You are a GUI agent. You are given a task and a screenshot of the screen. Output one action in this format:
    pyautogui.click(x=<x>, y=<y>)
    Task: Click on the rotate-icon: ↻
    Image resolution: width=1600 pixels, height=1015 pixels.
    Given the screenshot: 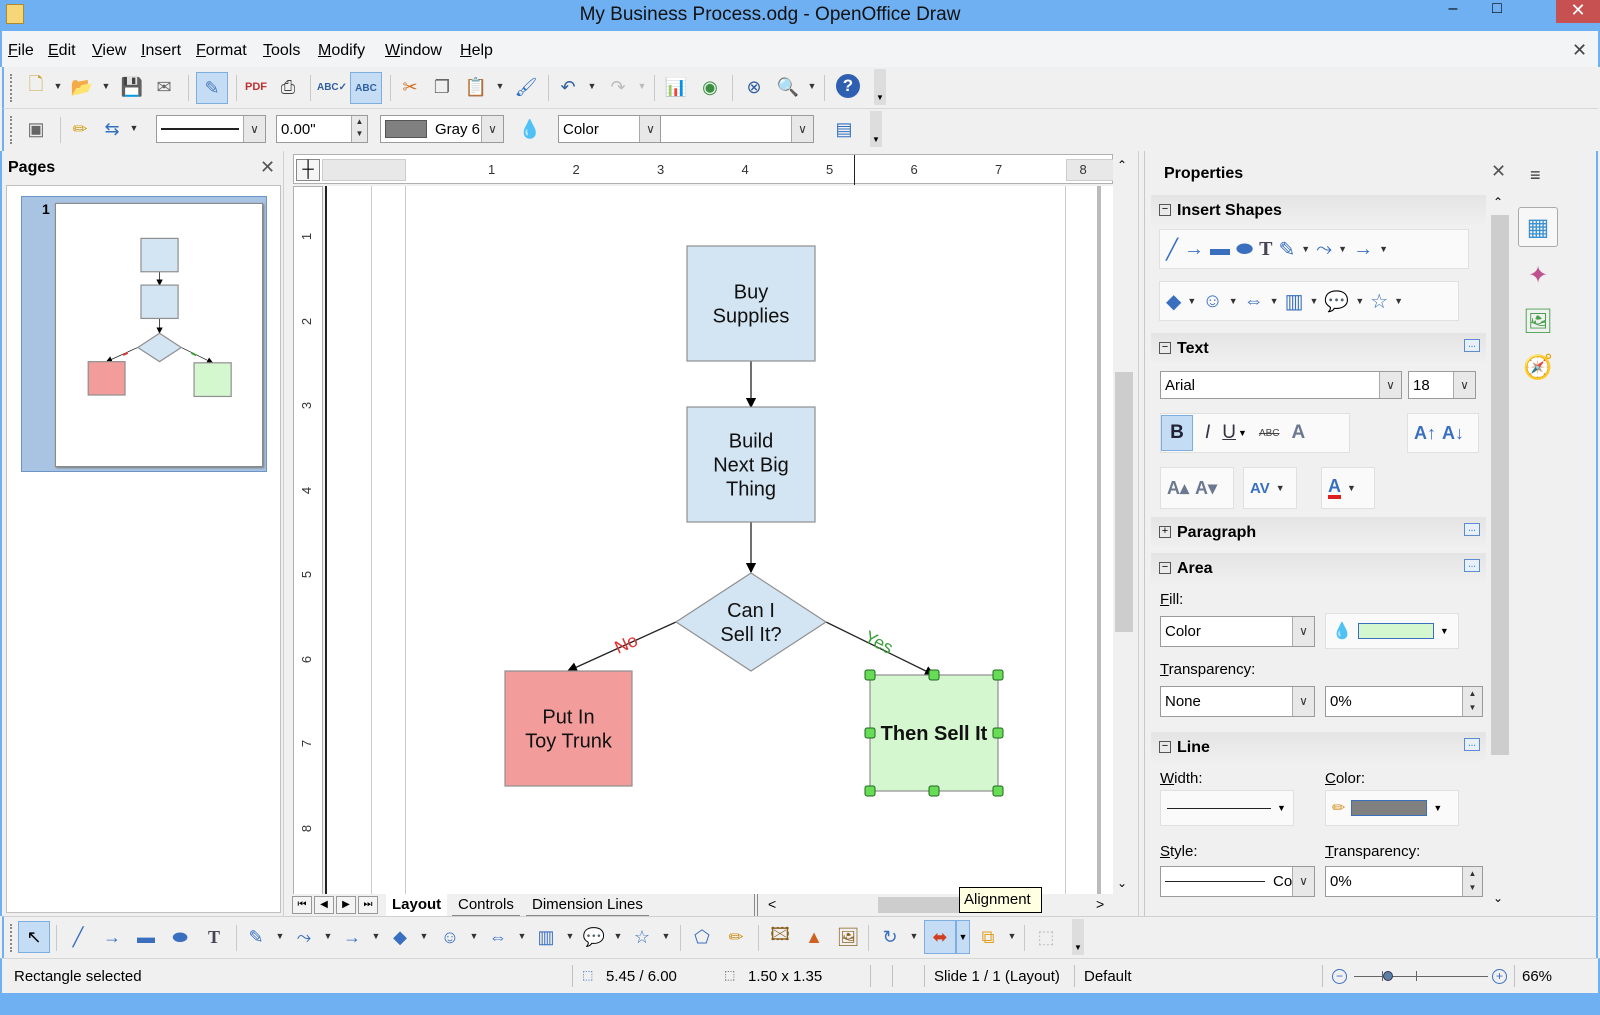 What is the action you would take?
    pyautogui.click(x=890, y=937)
    